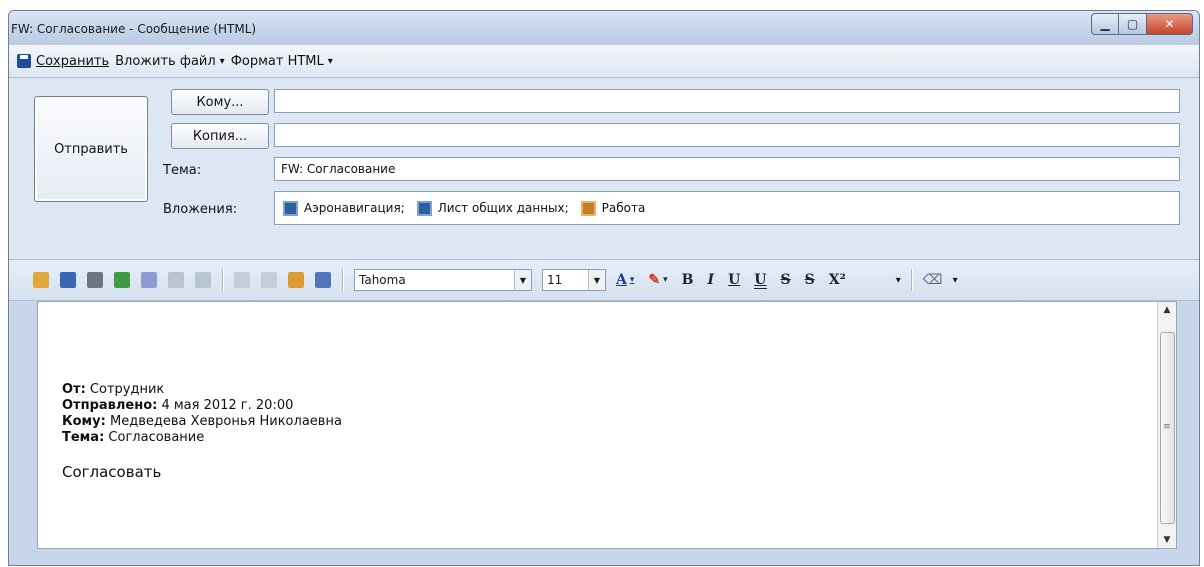  What do you see at coordinates (112, 472) in the screenshot?
I see `message-text: Согласовать` at bounding box center [112, 472].